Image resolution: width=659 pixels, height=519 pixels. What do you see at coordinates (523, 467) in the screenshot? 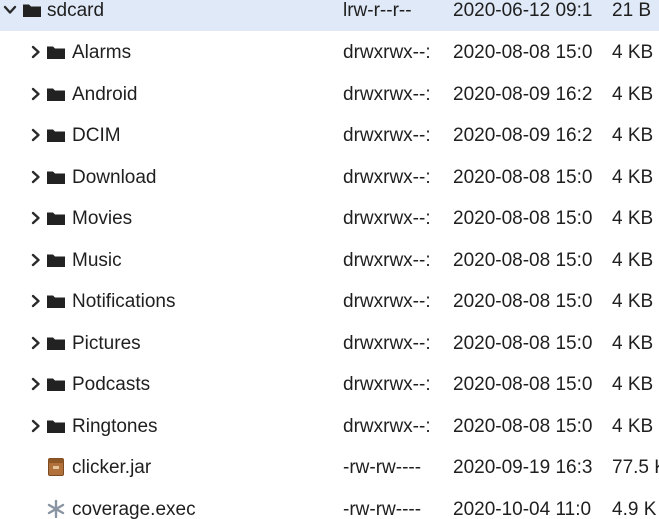
I see `row-date: 2020-09-19 16:3` at bounding box center [523, 467].